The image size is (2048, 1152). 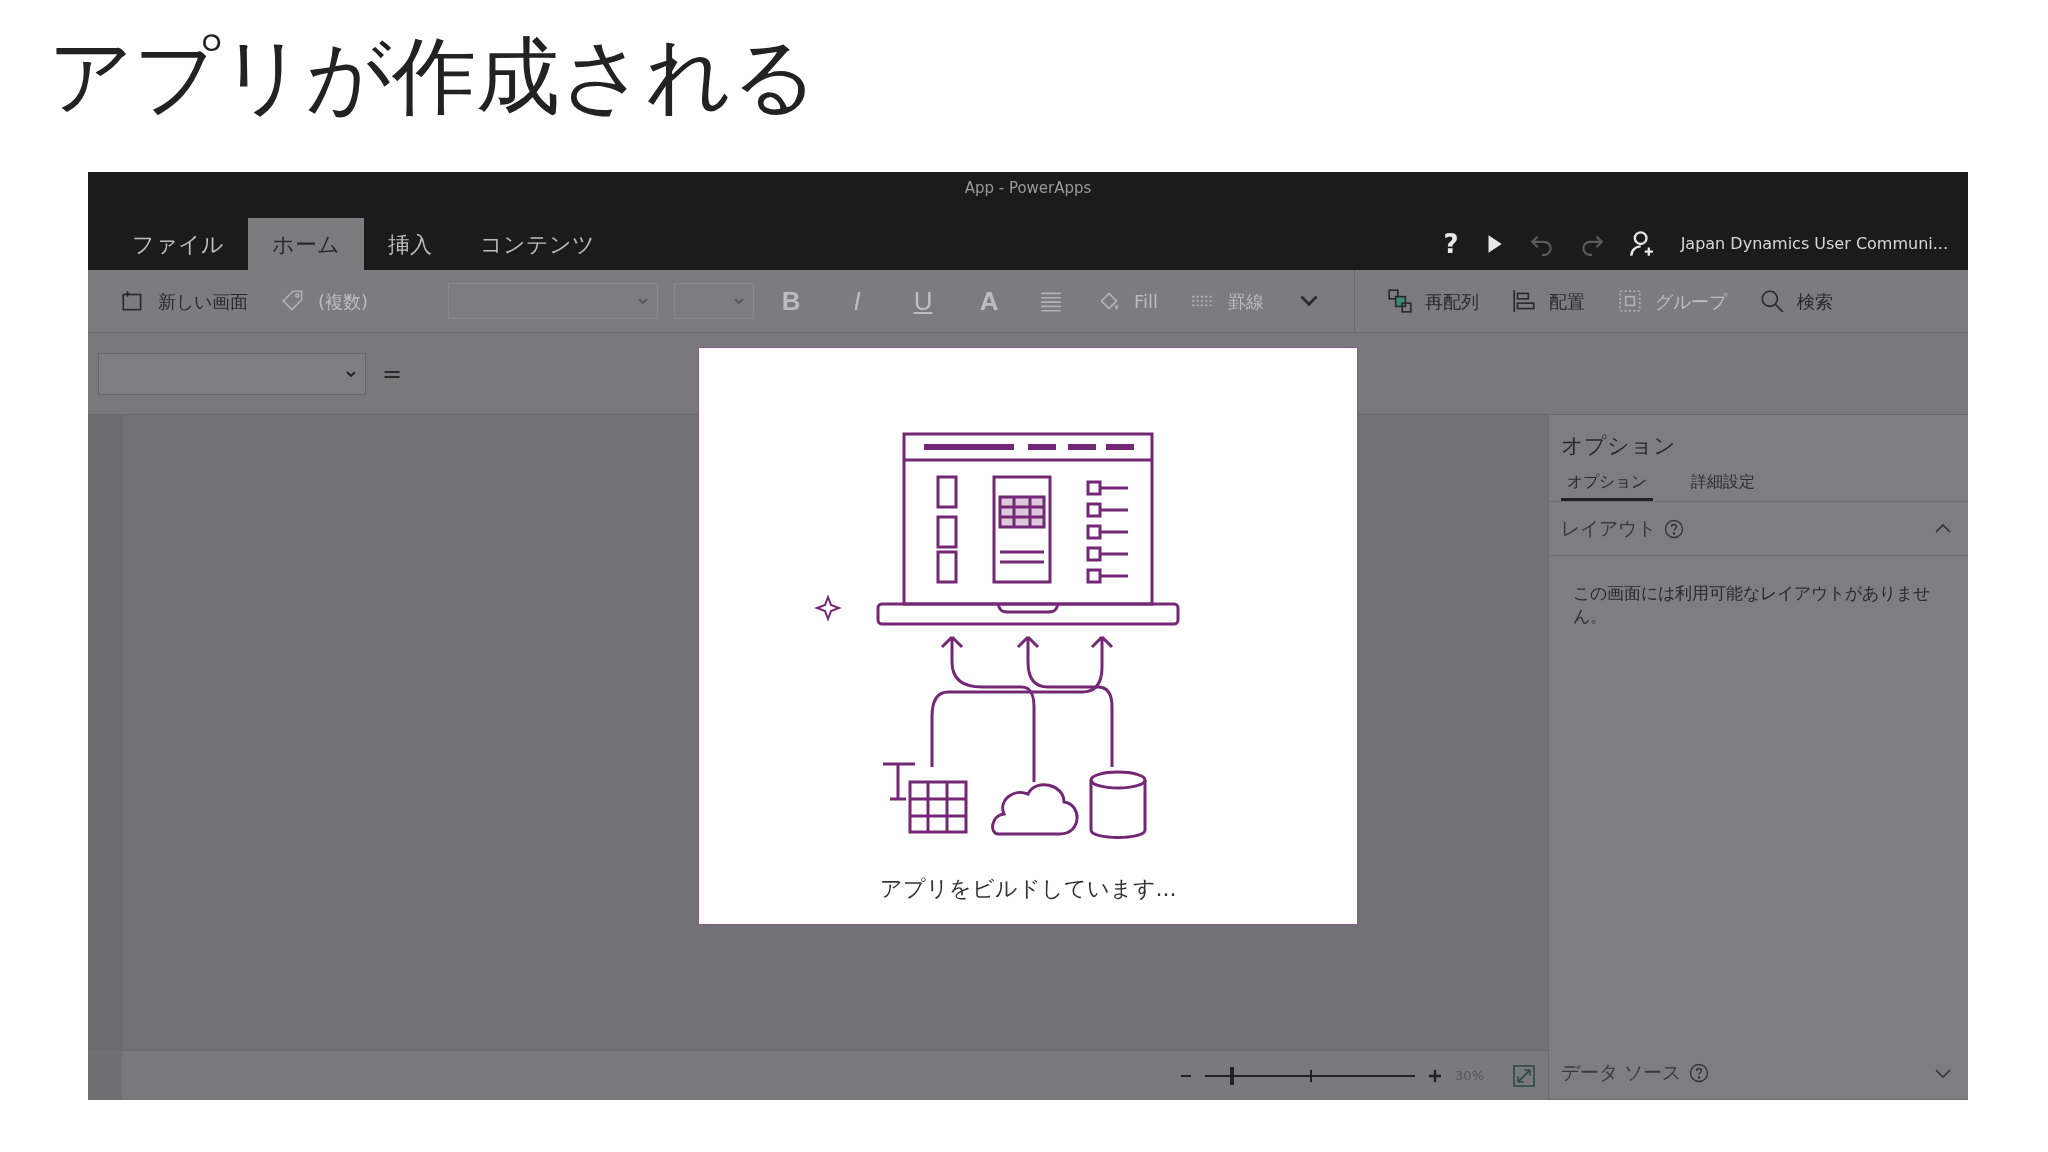 What do you see at coordinates (1772, 301) in the screenshot?
I see `search-icon` at bounding box center [1772, 301].